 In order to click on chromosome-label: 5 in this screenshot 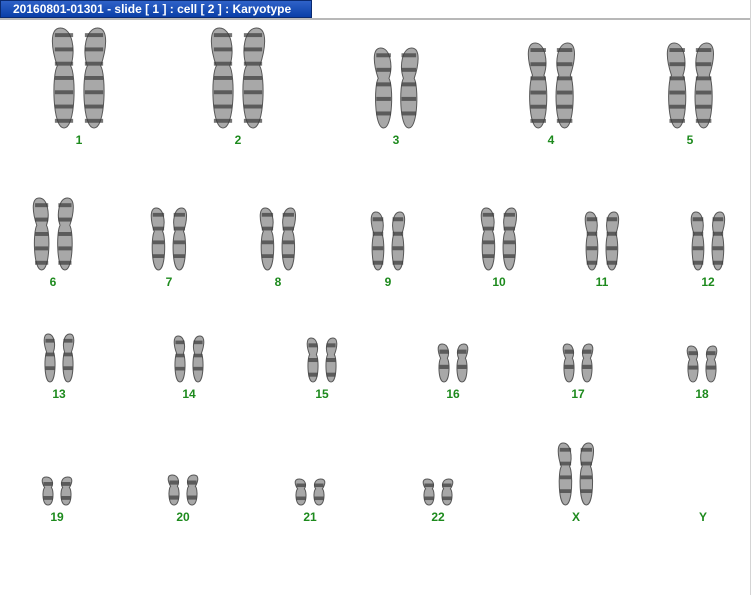, I will do `click(690, 140)`.